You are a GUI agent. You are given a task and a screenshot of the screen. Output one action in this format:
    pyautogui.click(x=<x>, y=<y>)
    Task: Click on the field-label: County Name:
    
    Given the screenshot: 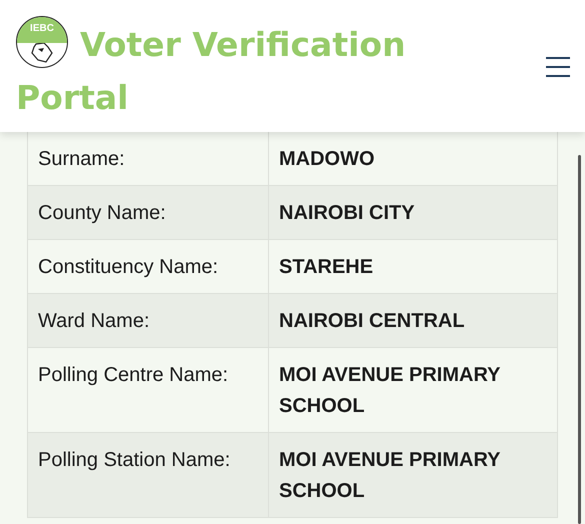 What is the action you would take?
    pyautogui.click(x=148, y=213)
    